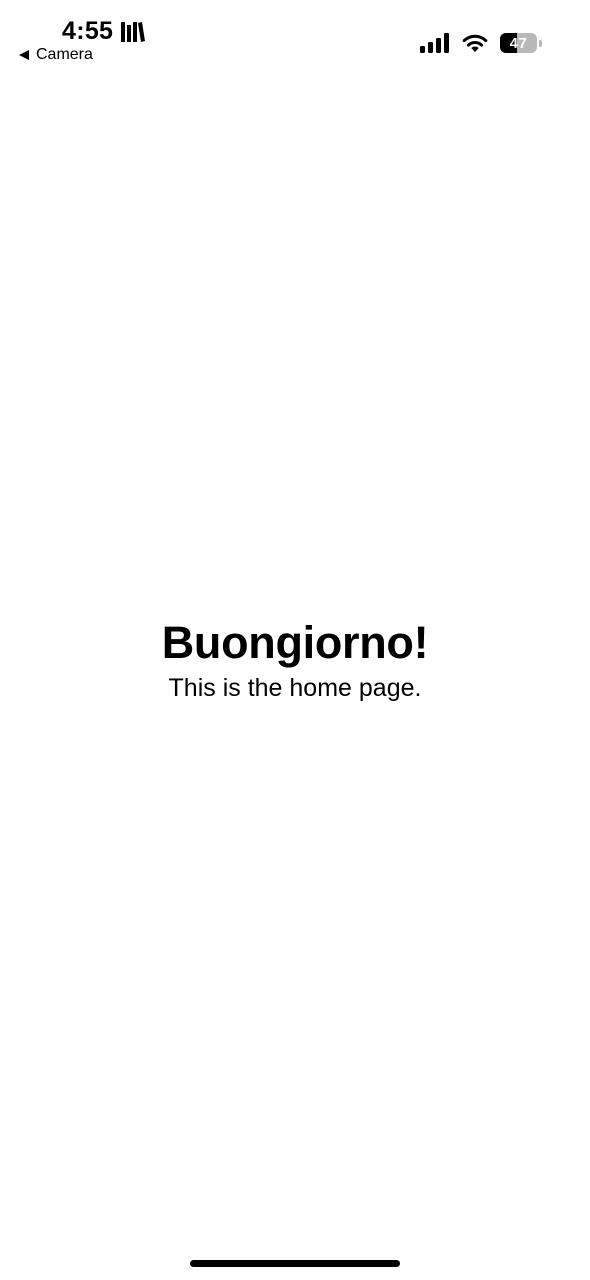 The image size is (590, 1280). I want to click on battery-percentage: 47, so click(518, 43).